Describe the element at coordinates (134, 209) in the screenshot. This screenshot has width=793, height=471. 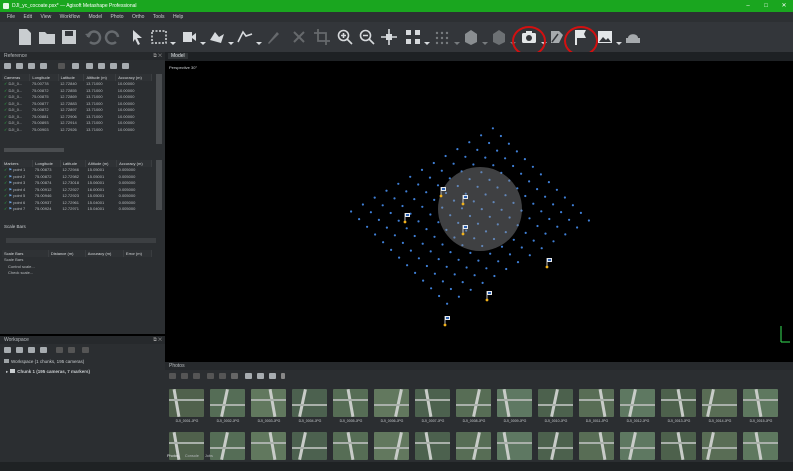
I see `cell: 0.005000` at that location.